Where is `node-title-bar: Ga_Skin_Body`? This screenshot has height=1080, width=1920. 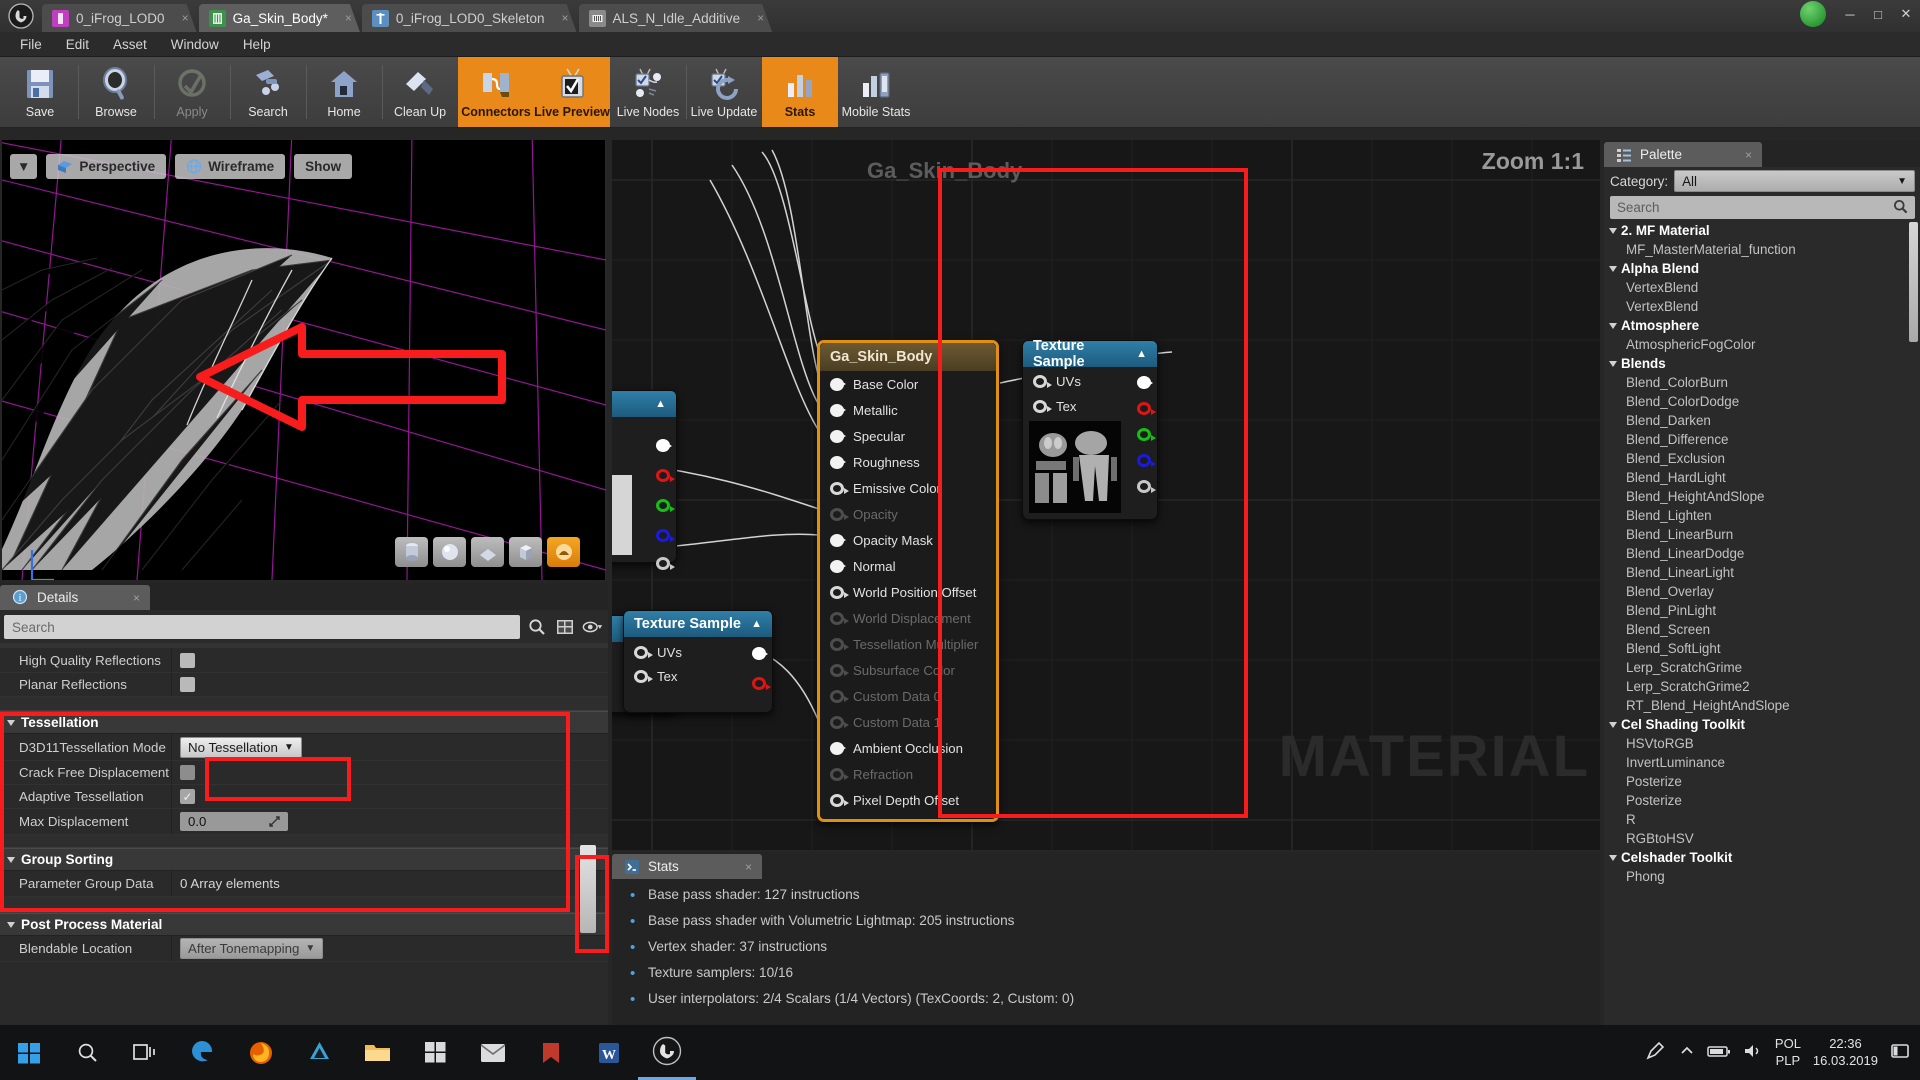
node-title-bar: Ga_Skin_Body is located at coordinates (908, 357).